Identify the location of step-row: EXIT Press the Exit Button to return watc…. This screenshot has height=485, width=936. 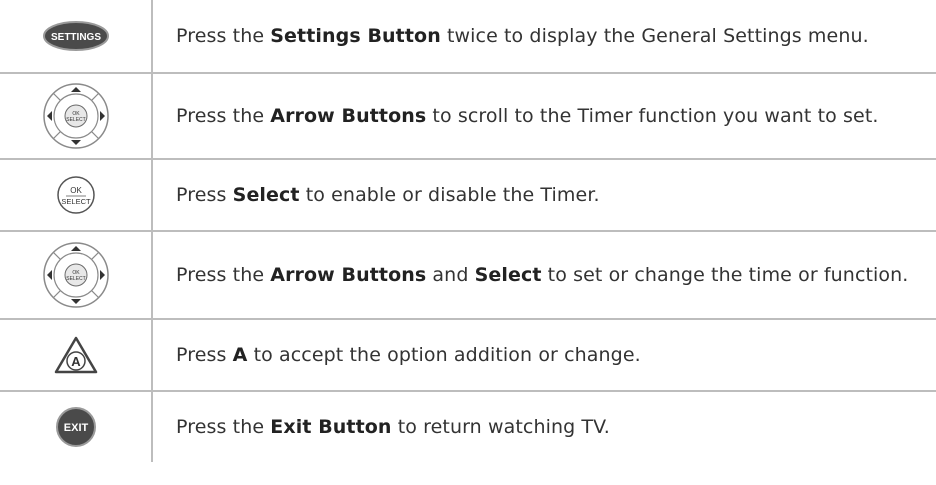
(468, 426).